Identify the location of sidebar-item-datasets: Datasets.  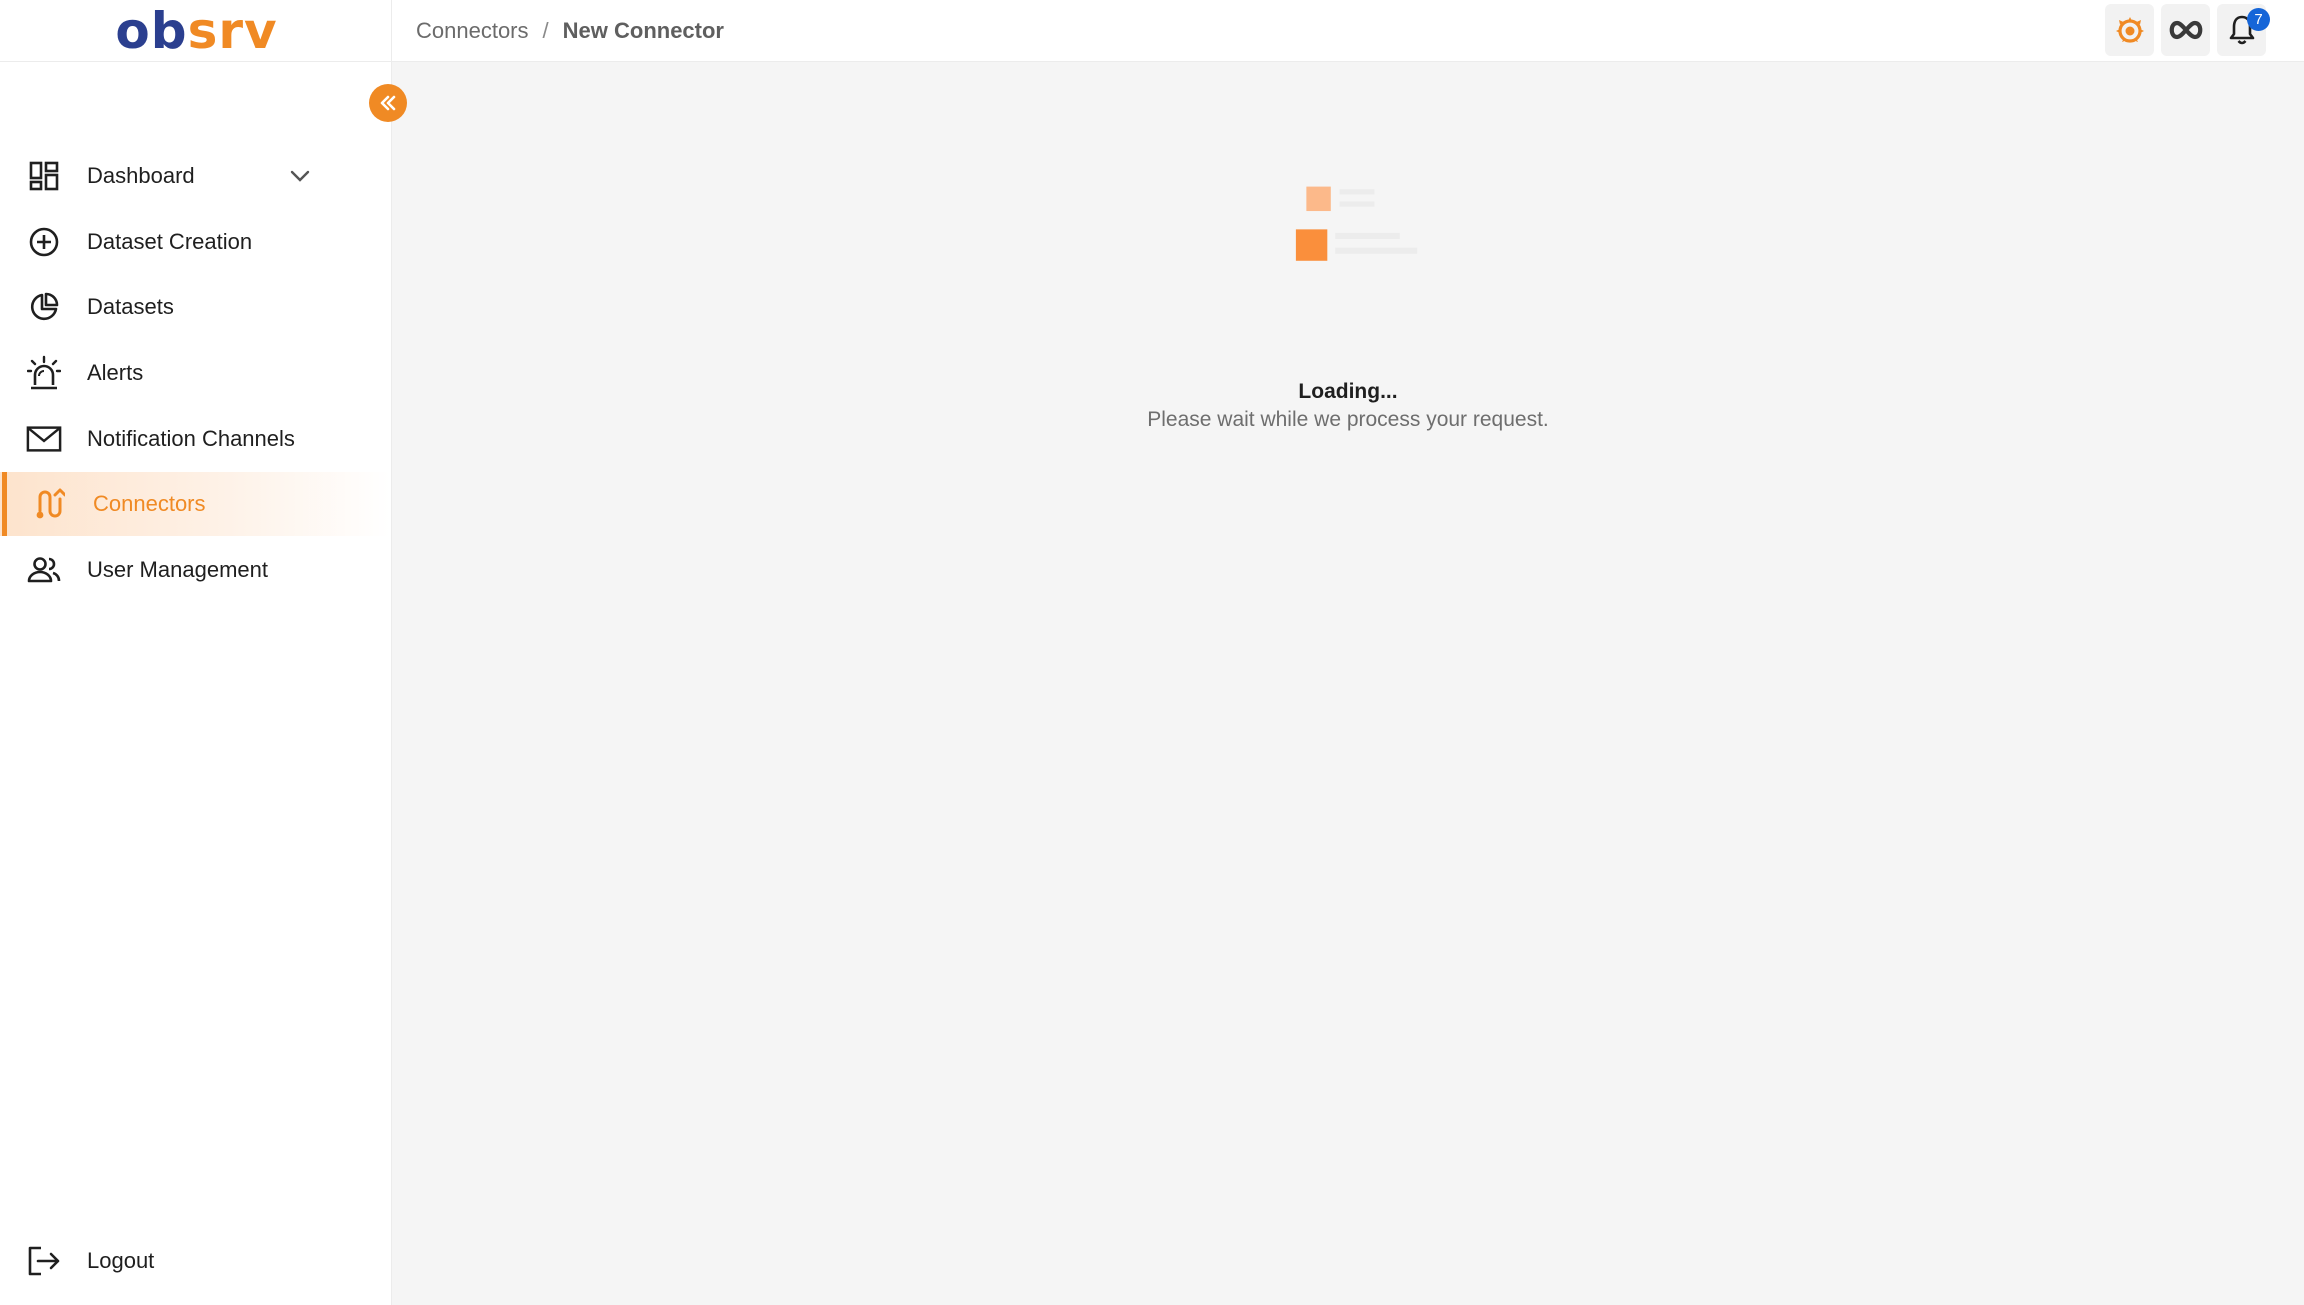
(195, 307).